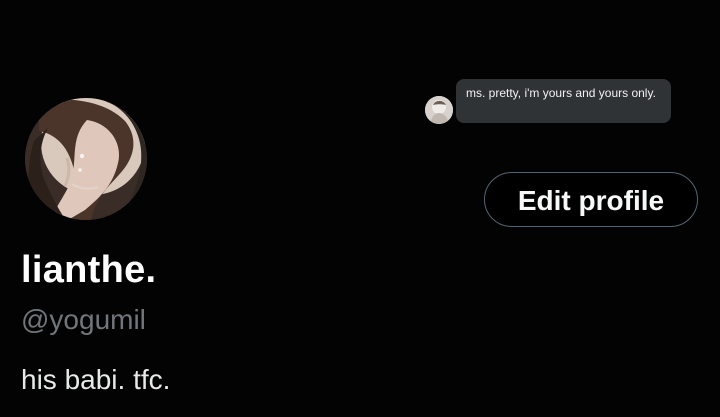  What do you see at coordinates (89, 270) in the screenshot?
I see `profile-display-name: lianthe.` at bounding box center [89, 270].